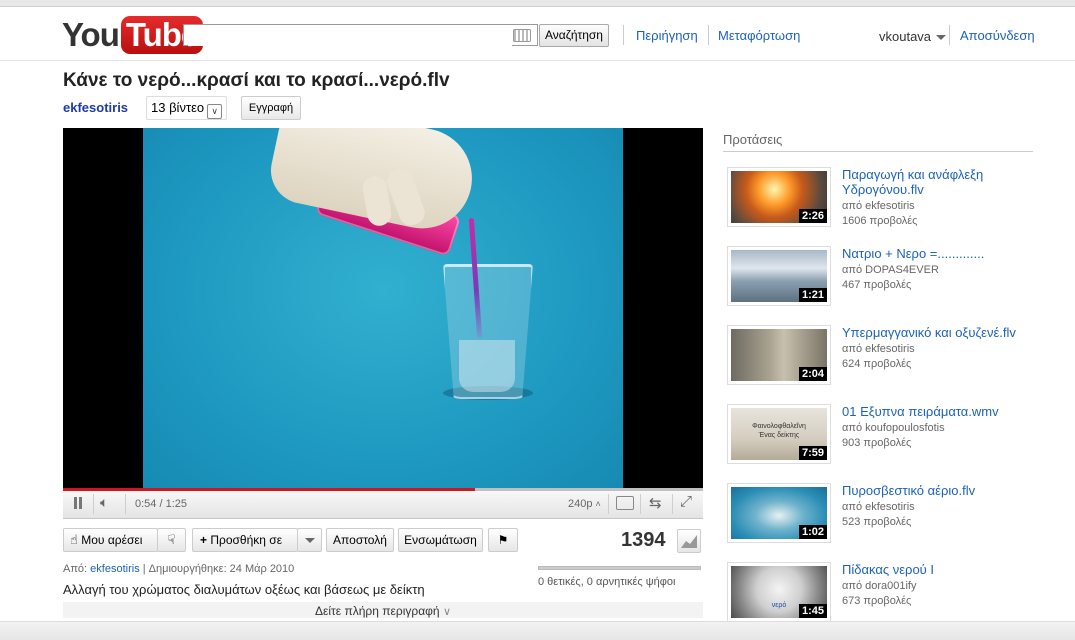 The image size is (1075, 640). Describe the element at coordinates (271, 108) in the screenshot. I see `subscribe-button: Εγγραφή` at that location.